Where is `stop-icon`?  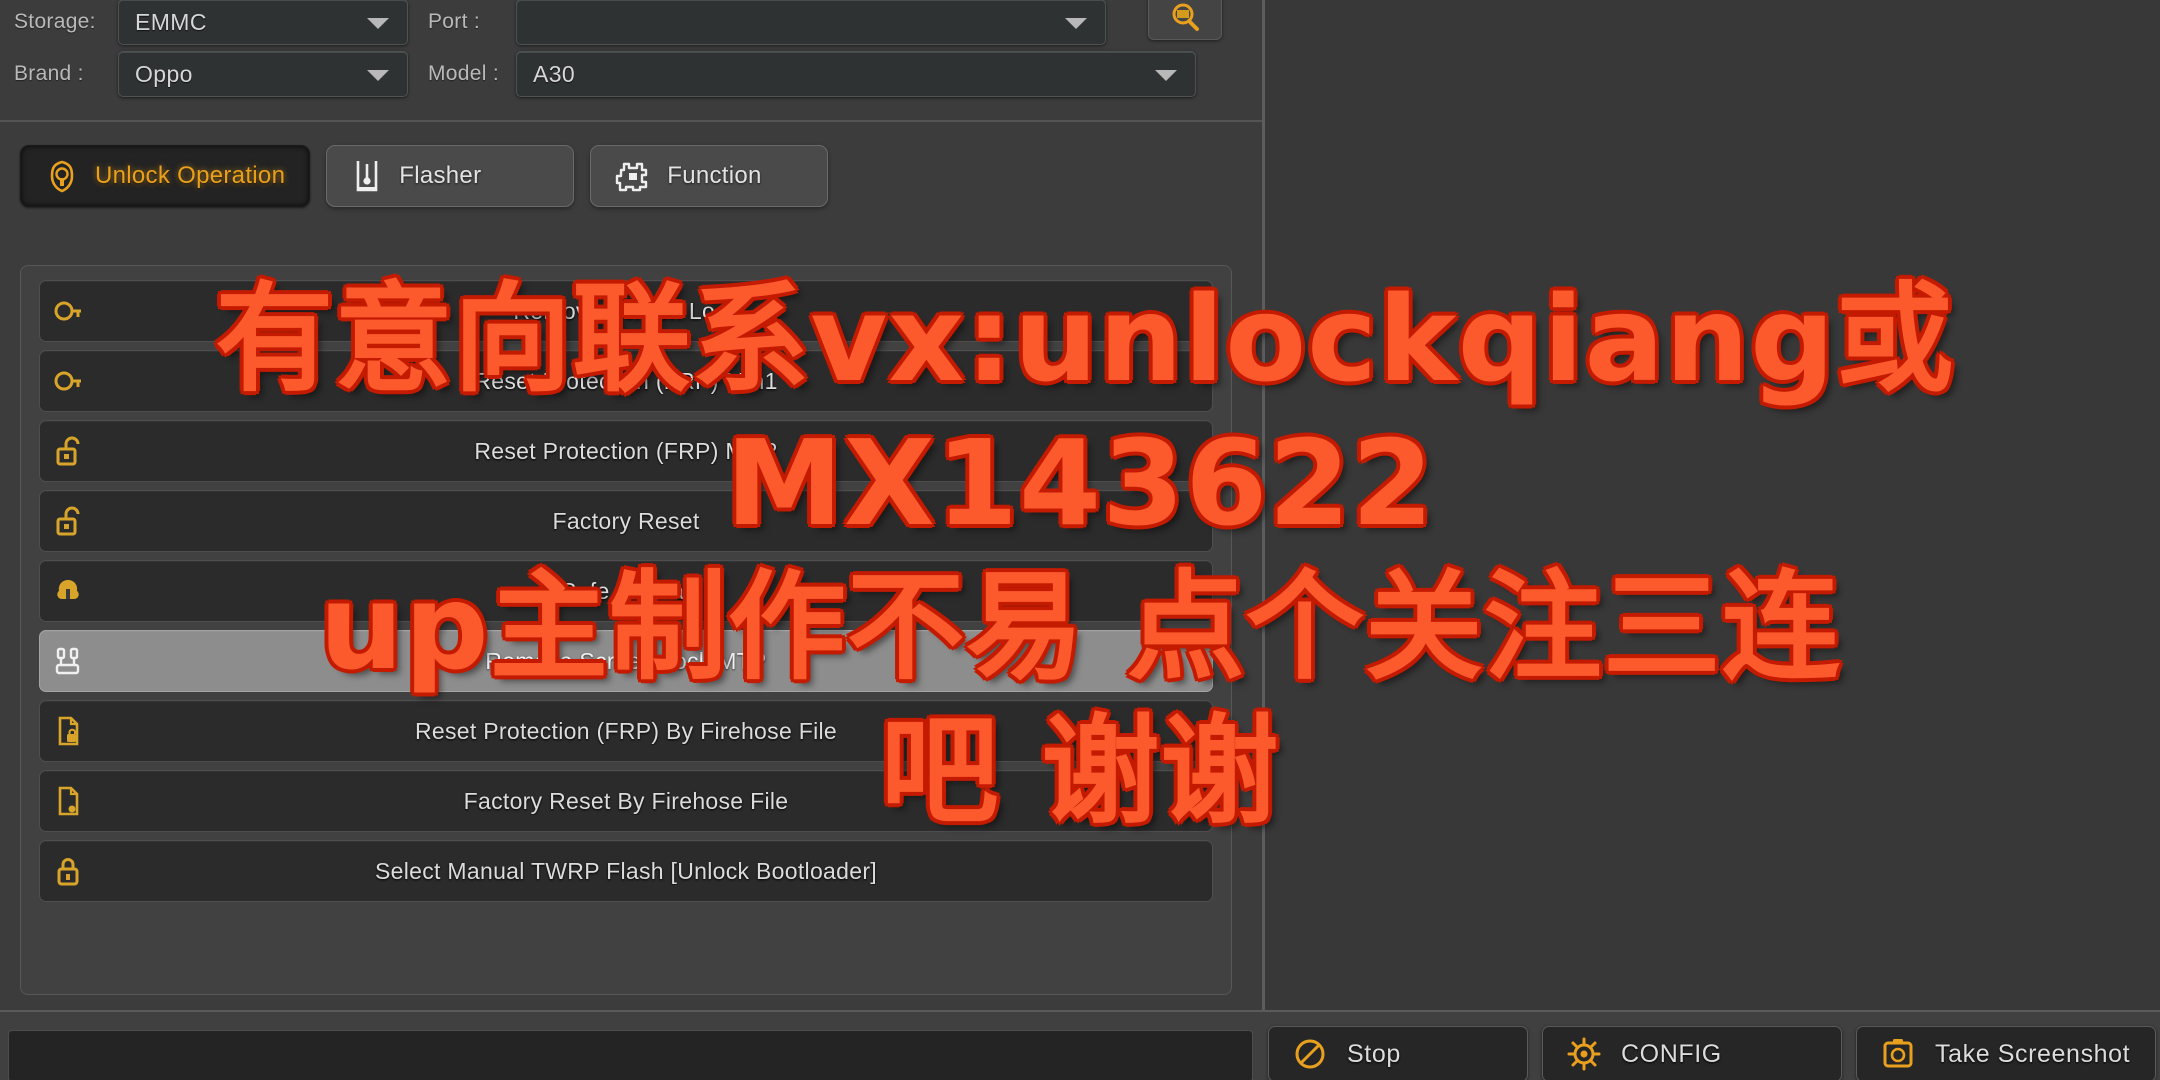
stop-icon is located at coordinates (1310, 1054).